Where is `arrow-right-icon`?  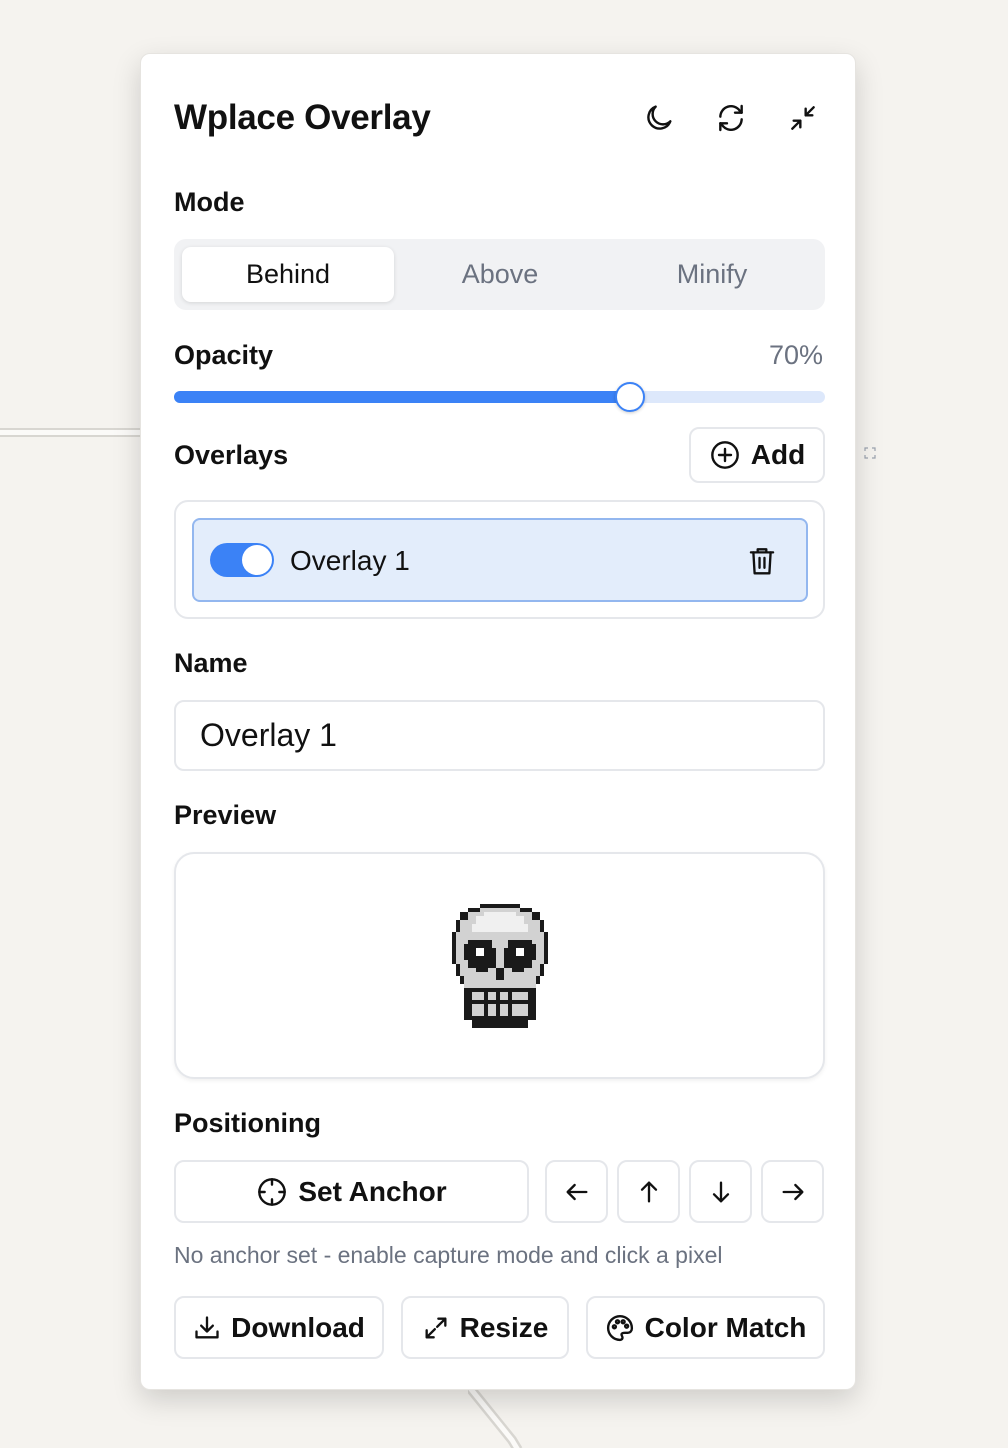
arrow-right-icon is located at coordinates (792, 1191).